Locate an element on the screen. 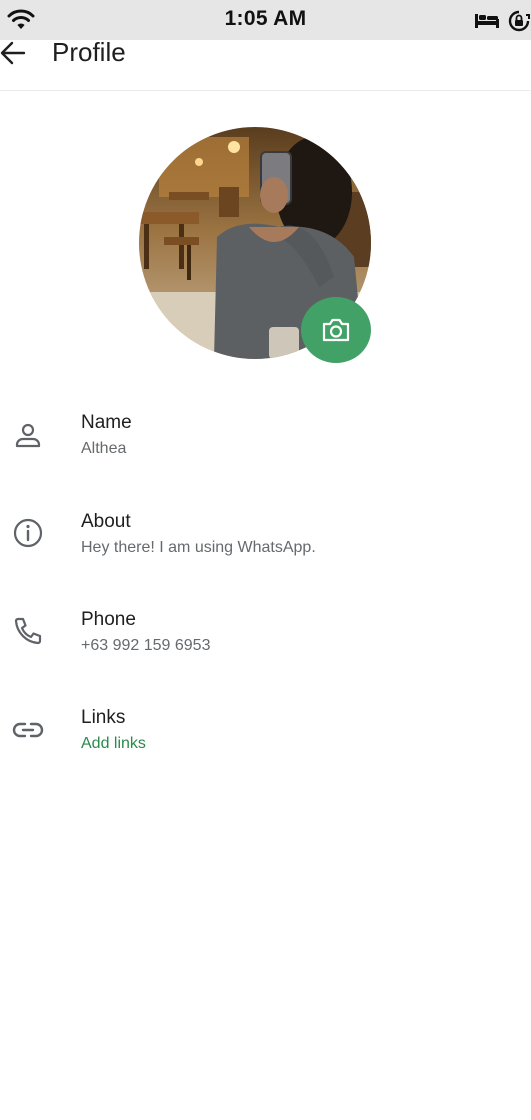 This screenshot has height=1120, width=531. name-row: Name Althea is located at coordinates (265, 447).